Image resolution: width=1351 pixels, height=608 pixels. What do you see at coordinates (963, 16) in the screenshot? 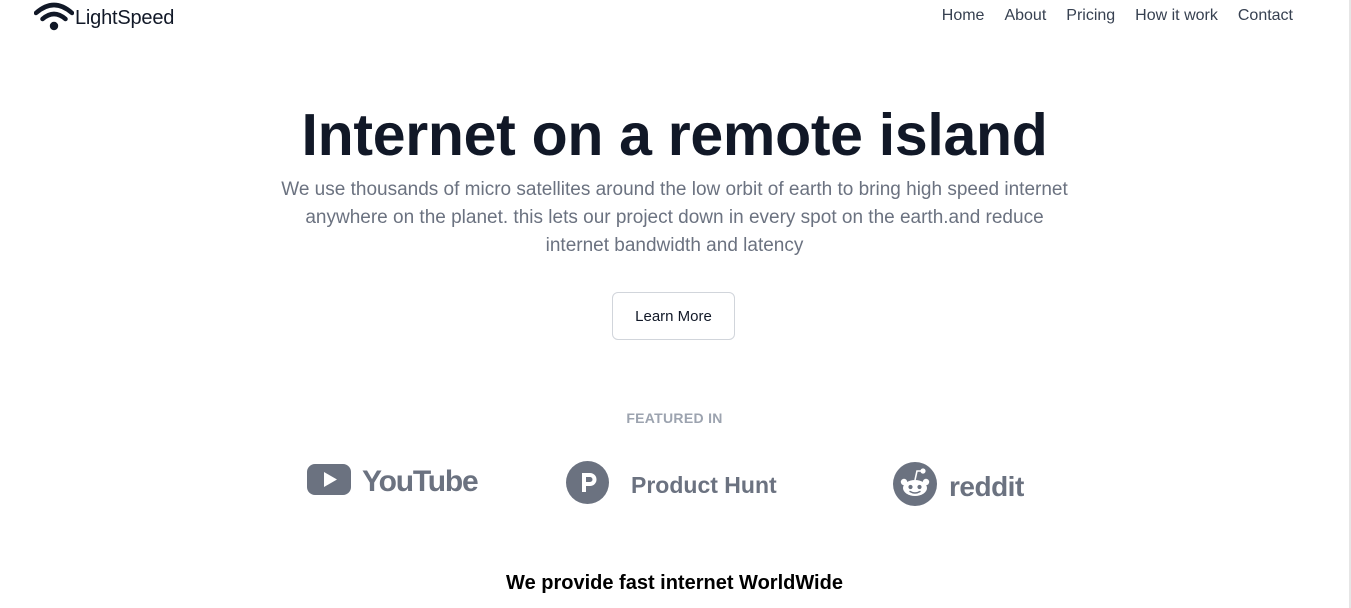
I see `nav-home: Home` at bounding box center [963, 16].